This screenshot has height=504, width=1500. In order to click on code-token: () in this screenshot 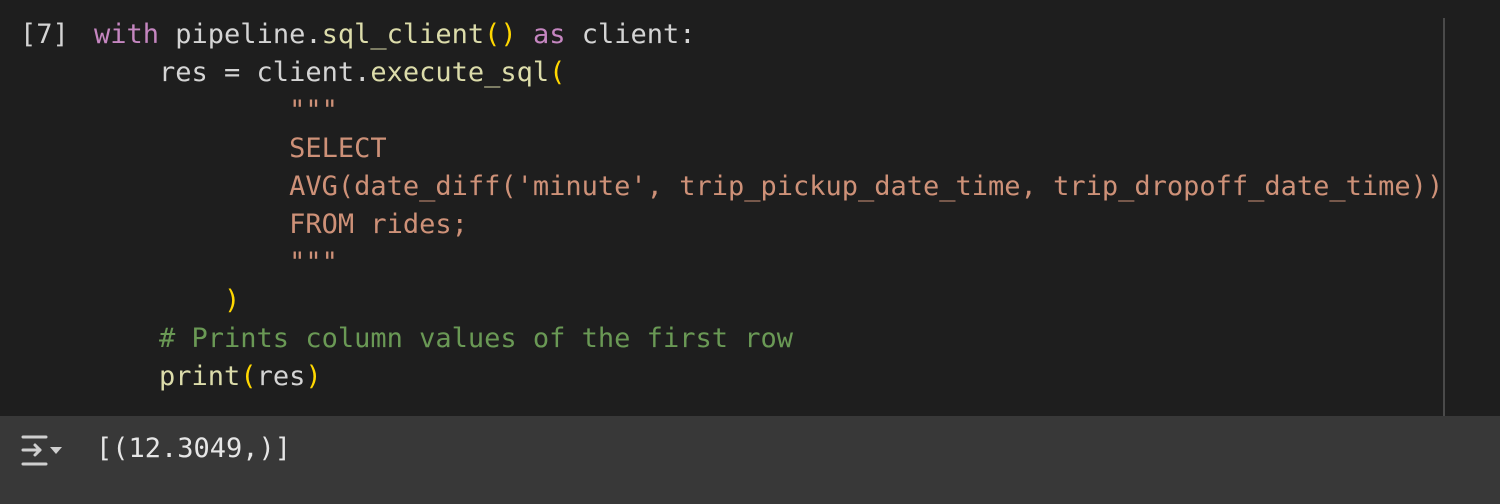, I will do `click(500, 34)`.